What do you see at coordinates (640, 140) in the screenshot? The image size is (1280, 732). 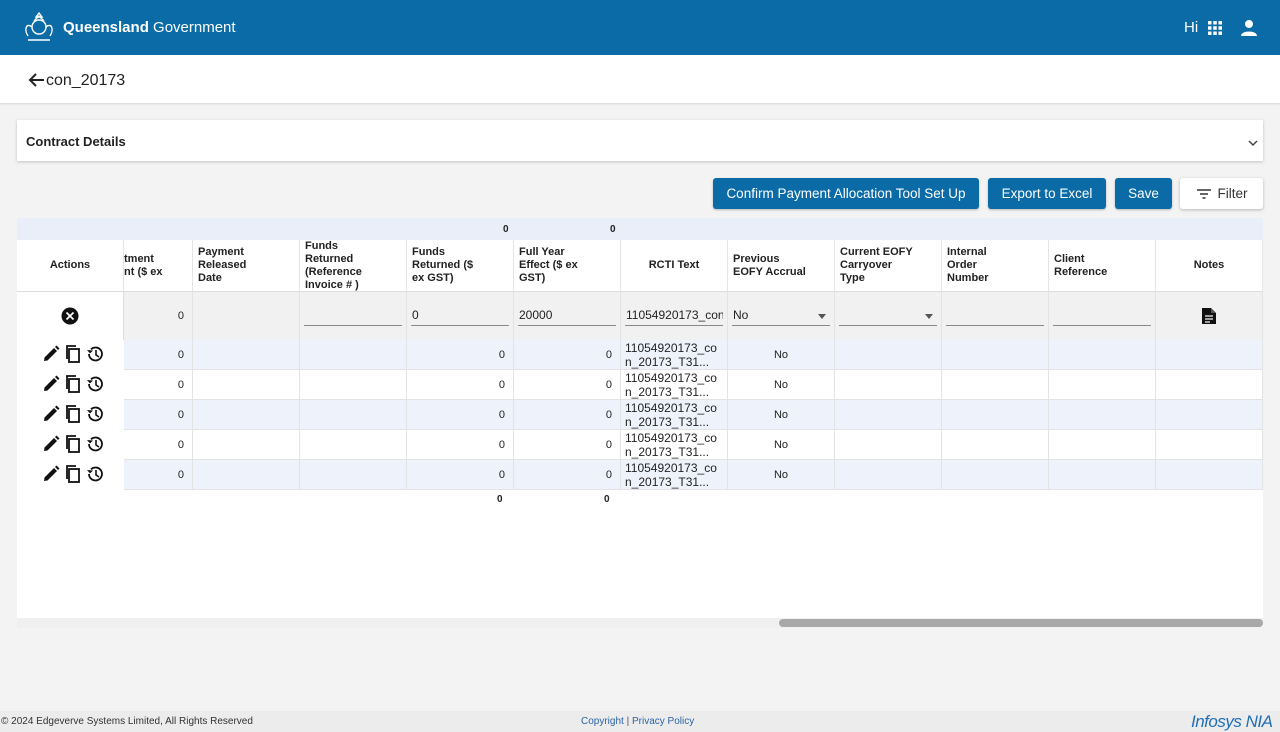 I see `contract-details-panel: Contract Details` at bounding box center [640, 140].